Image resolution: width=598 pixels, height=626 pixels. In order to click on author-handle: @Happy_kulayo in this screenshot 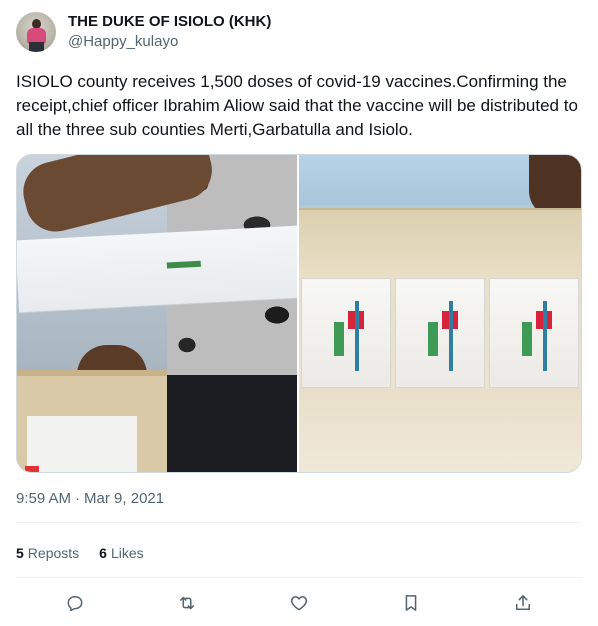, I will do `click(169, 42)`.